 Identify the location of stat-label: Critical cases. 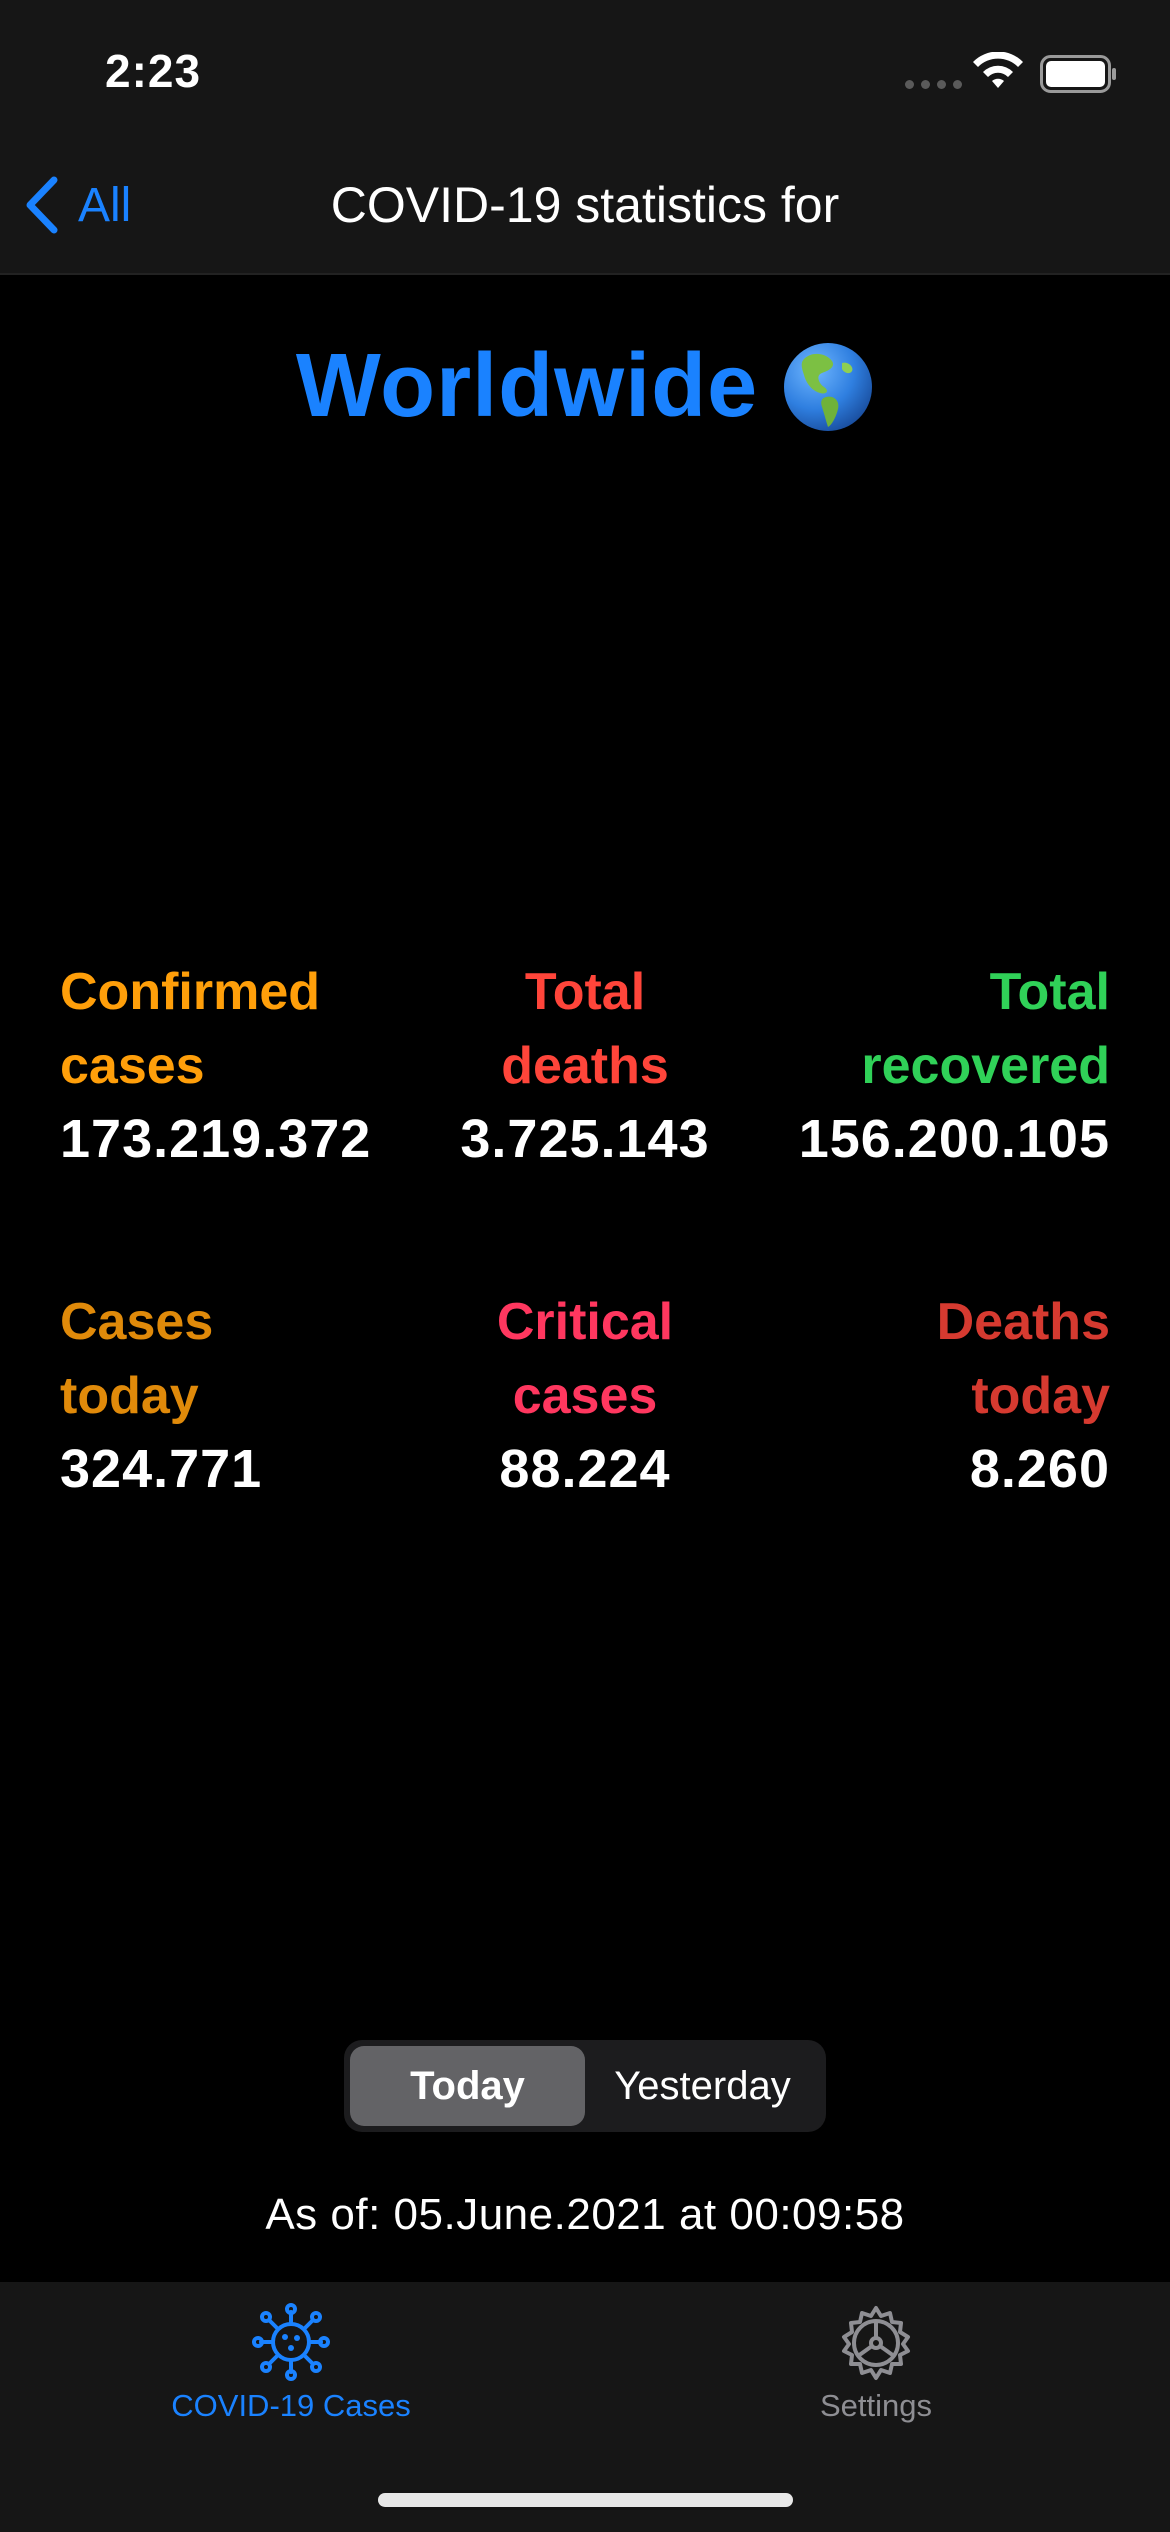
(585, 1359).